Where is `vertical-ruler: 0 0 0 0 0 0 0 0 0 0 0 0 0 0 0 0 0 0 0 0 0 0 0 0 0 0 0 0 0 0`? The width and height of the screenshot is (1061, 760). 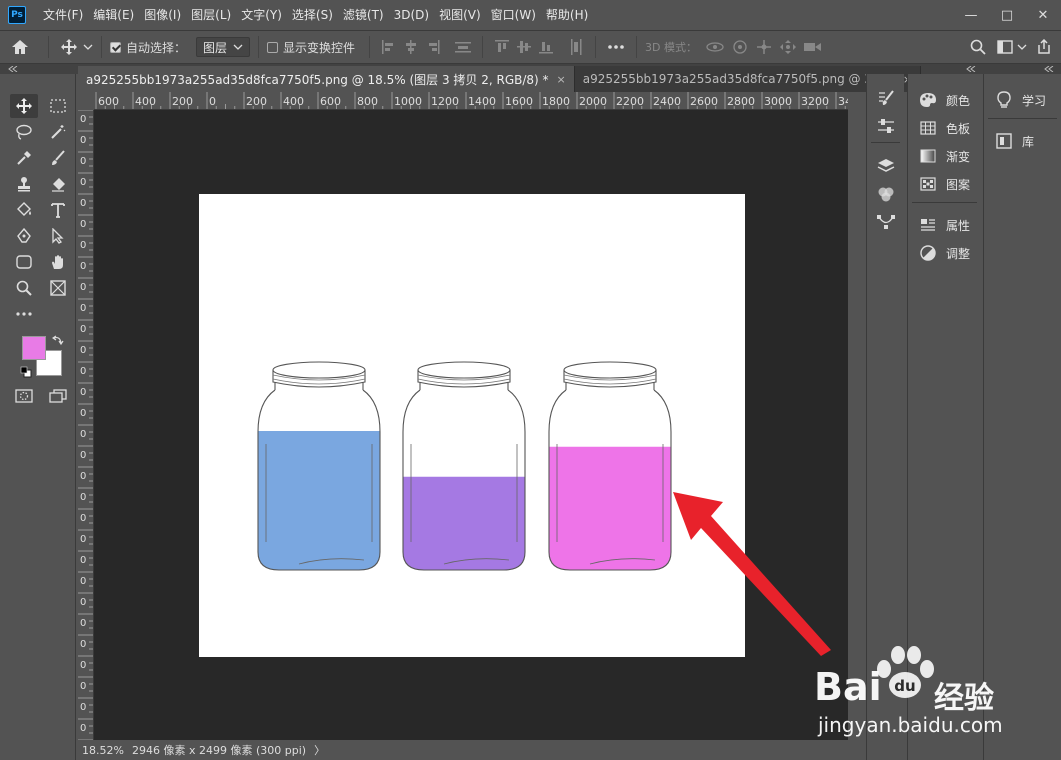
vertical-ruler: 0 0 0 0 0 0 0 0 0 0 0 0 0 0 0 0 0 0 0 0 0 0 0 0 0 0 0 0 0 0 is located at coordinates (86, 425).